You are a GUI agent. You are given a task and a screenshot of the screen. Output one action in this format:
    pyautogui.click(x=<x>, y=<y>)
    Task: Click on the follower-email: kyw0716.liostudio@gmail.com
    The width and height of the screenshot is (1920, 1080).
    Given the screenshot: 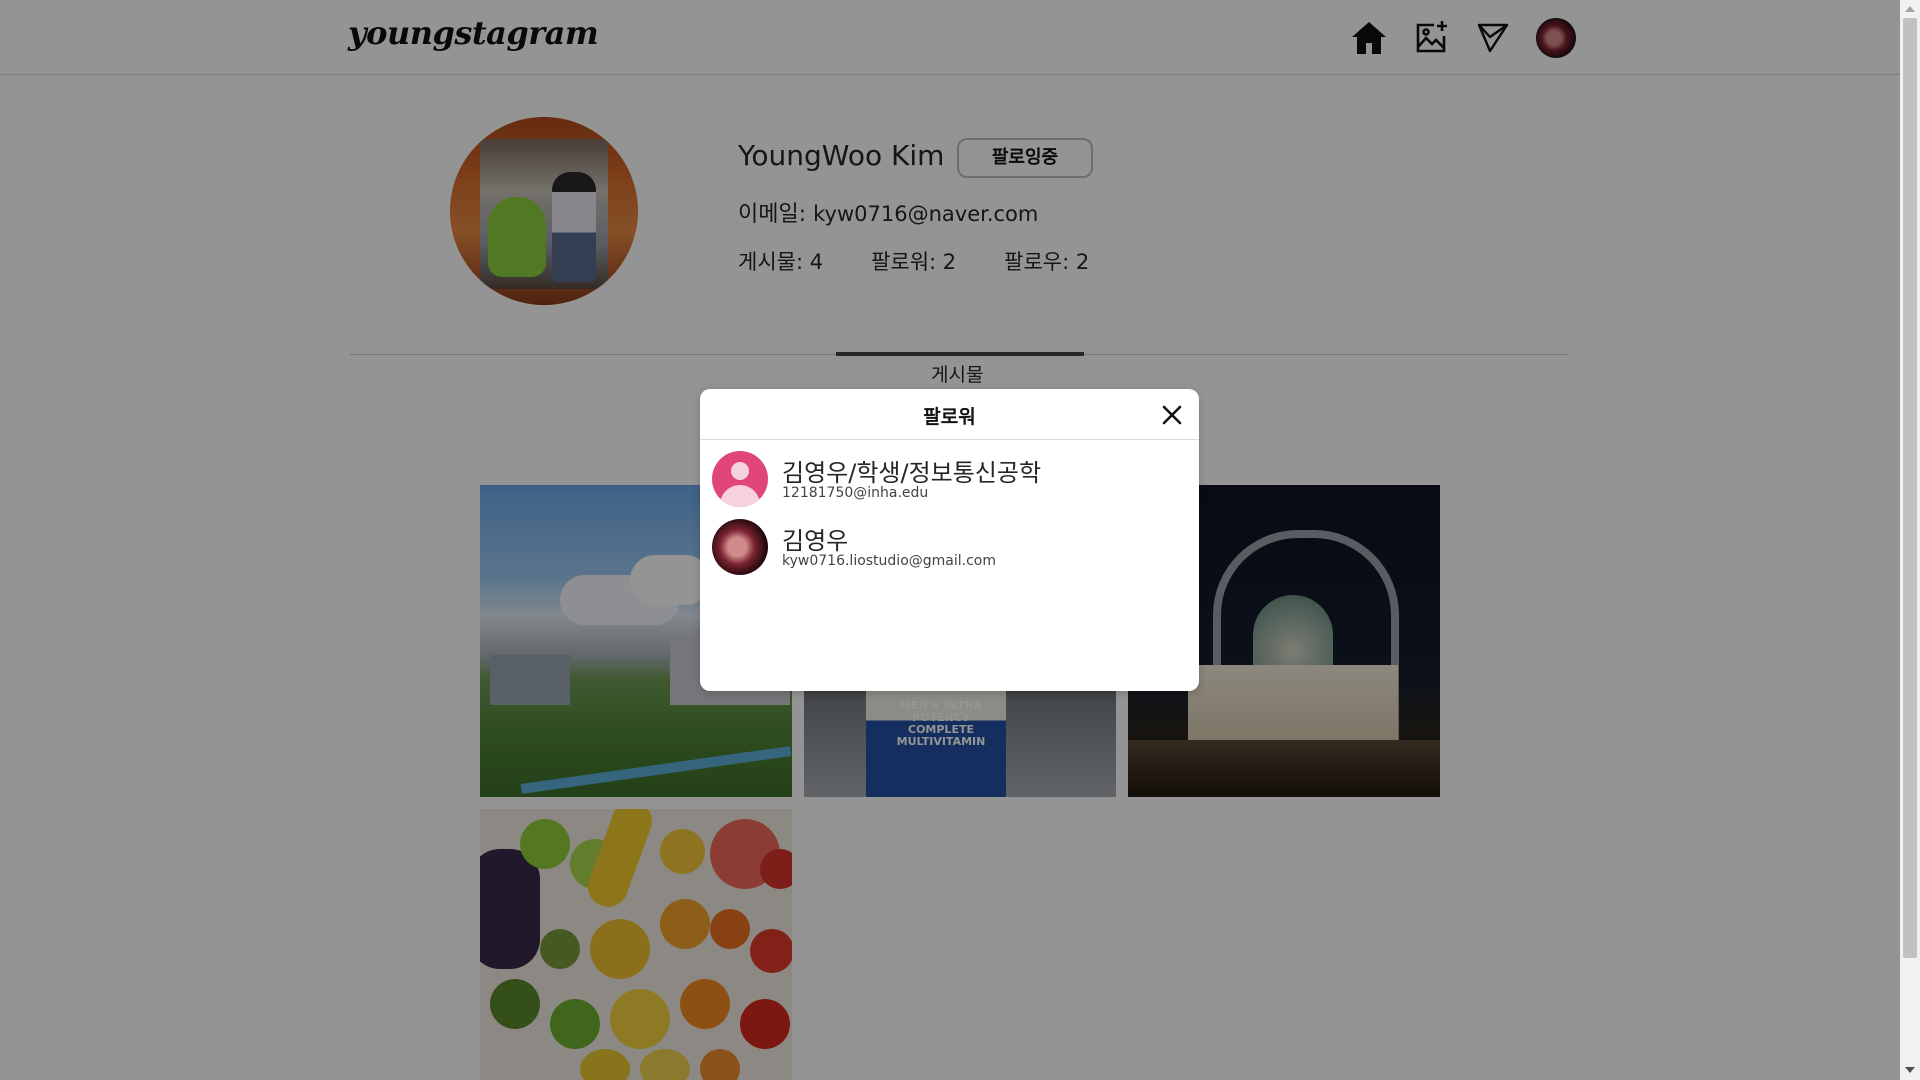 What is the action you would take?
    pyautogui.click(x=889, y=561)
    